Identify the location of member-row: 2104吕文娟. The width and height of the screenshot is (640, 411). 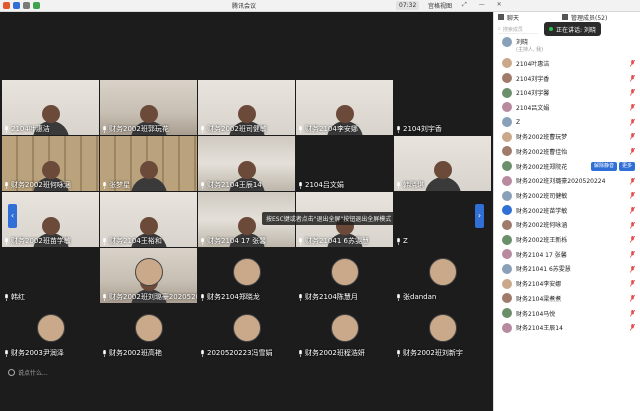
(567, 107).